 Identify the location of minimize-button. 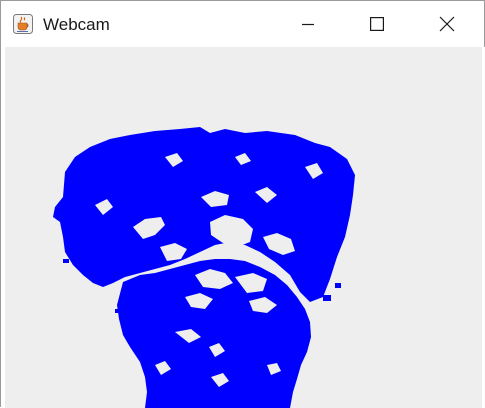
(308, 24).